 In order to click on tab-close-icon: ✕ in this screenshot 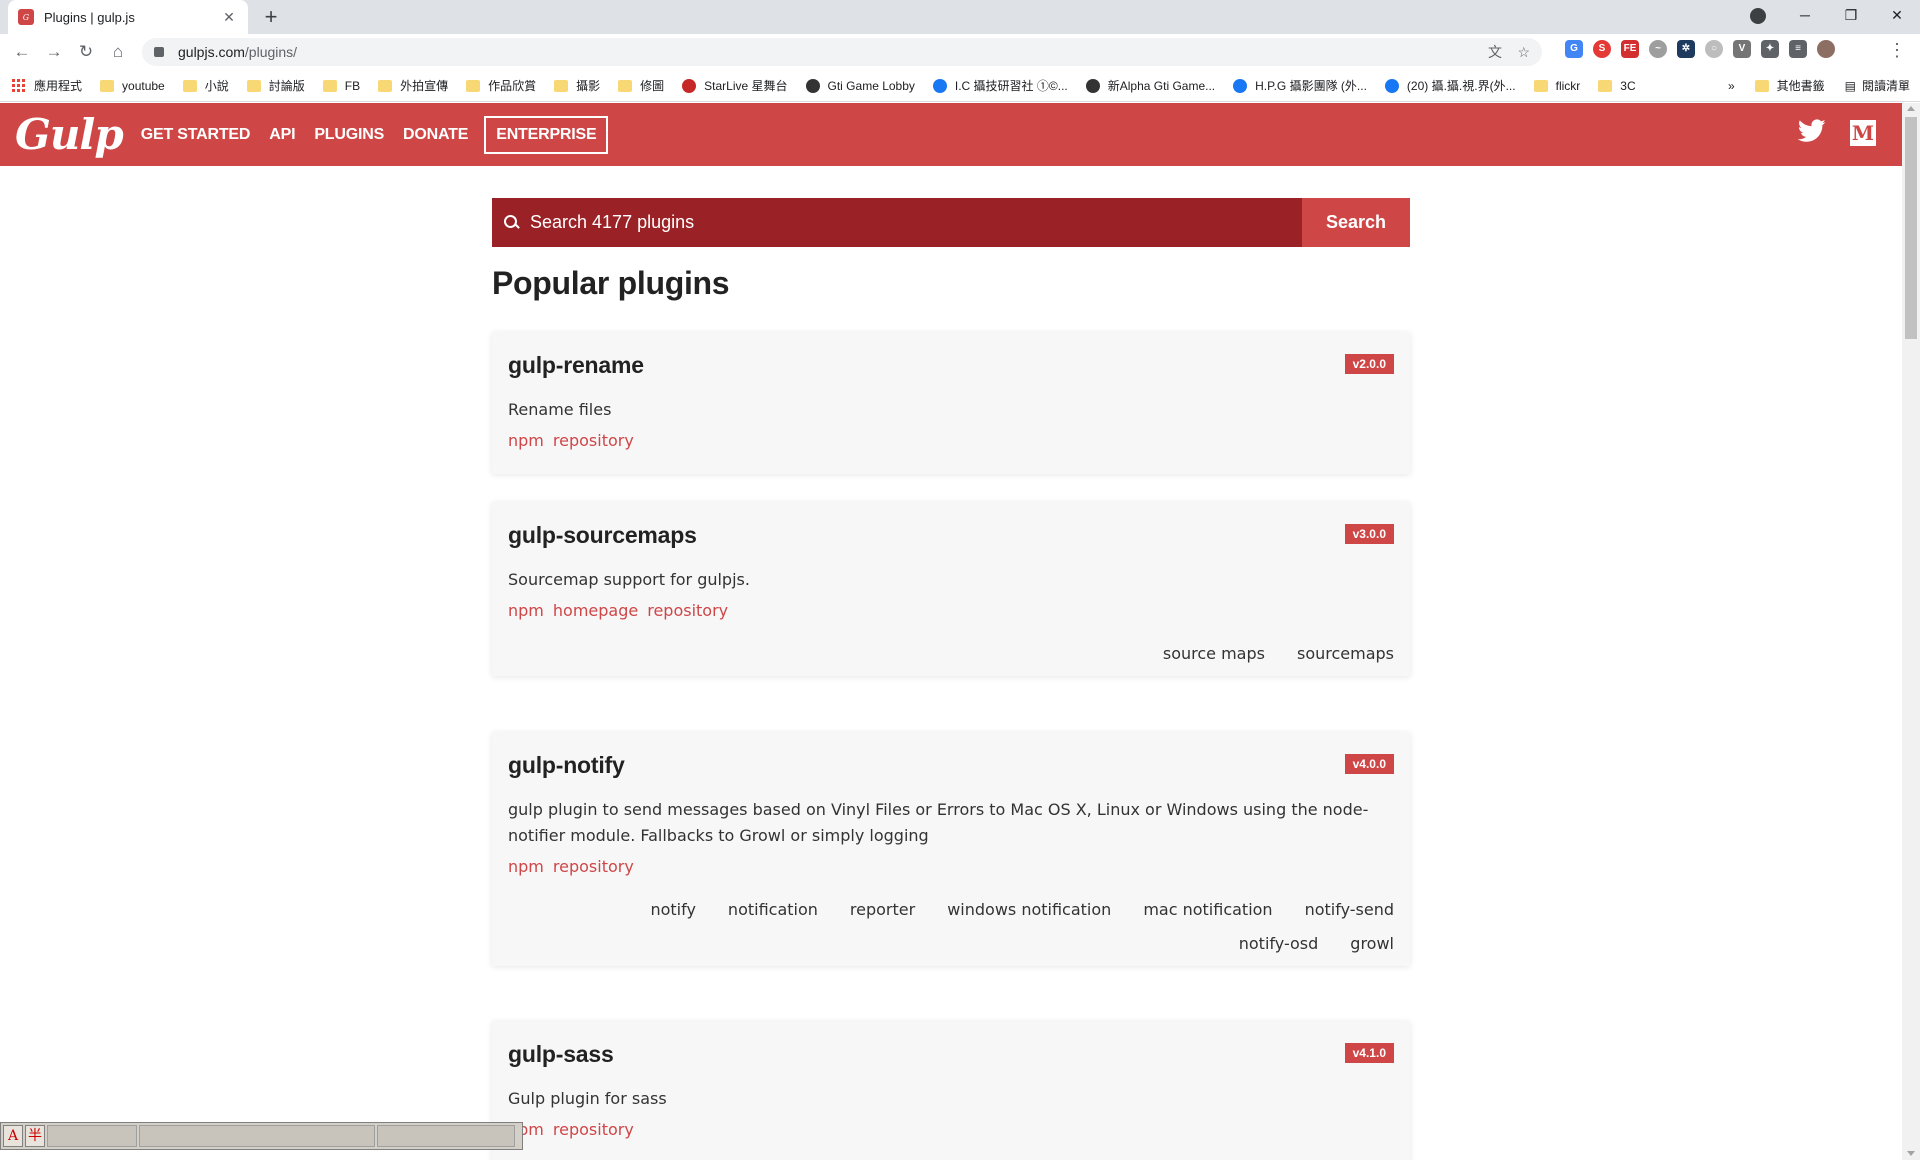, I will do `click(229, 17)`.